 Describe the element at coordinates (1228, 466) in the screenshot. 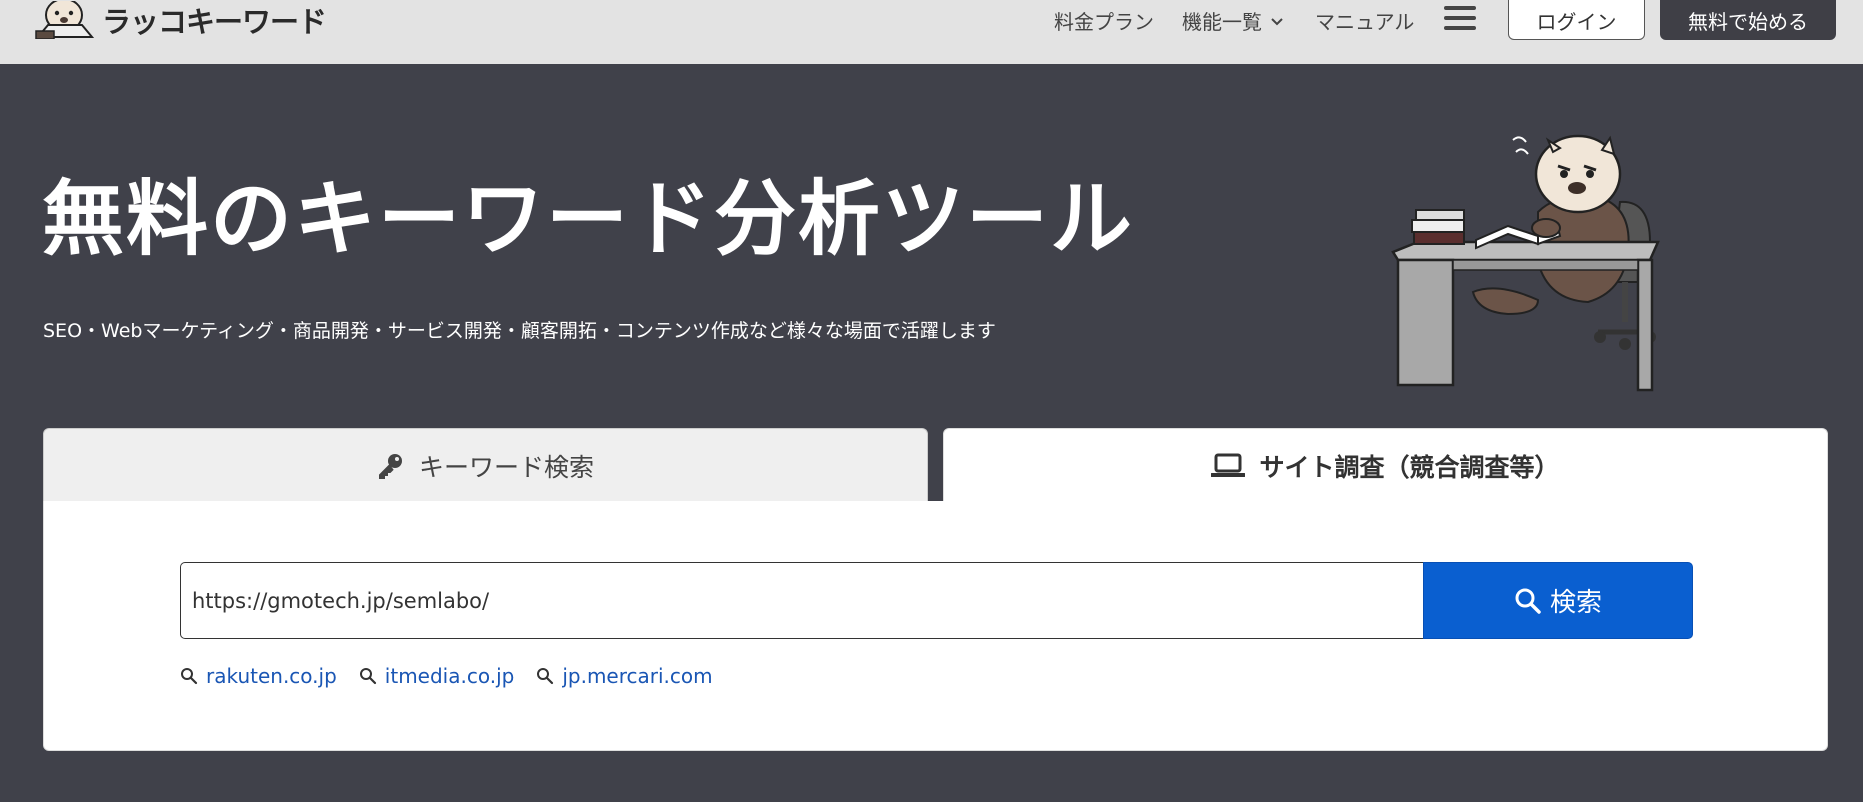

I see `laptop-icon` at that location.